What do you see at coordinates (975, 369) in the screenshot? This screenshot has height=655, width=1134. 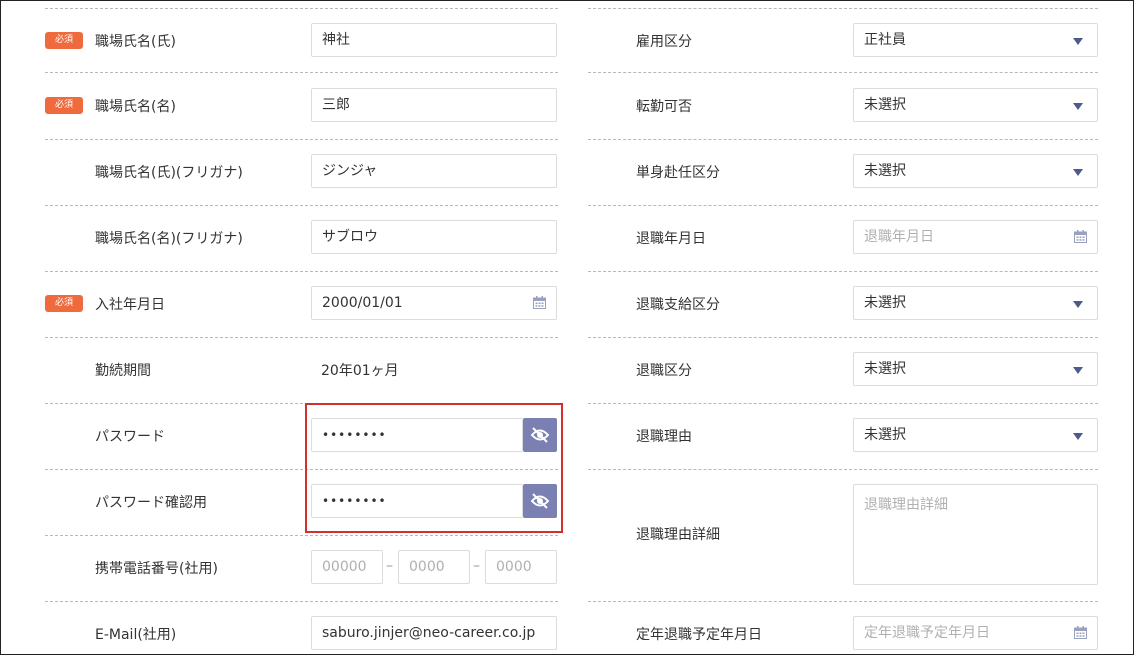 I see `retire-type-select: 未選択` at bounding box center [975, 369].